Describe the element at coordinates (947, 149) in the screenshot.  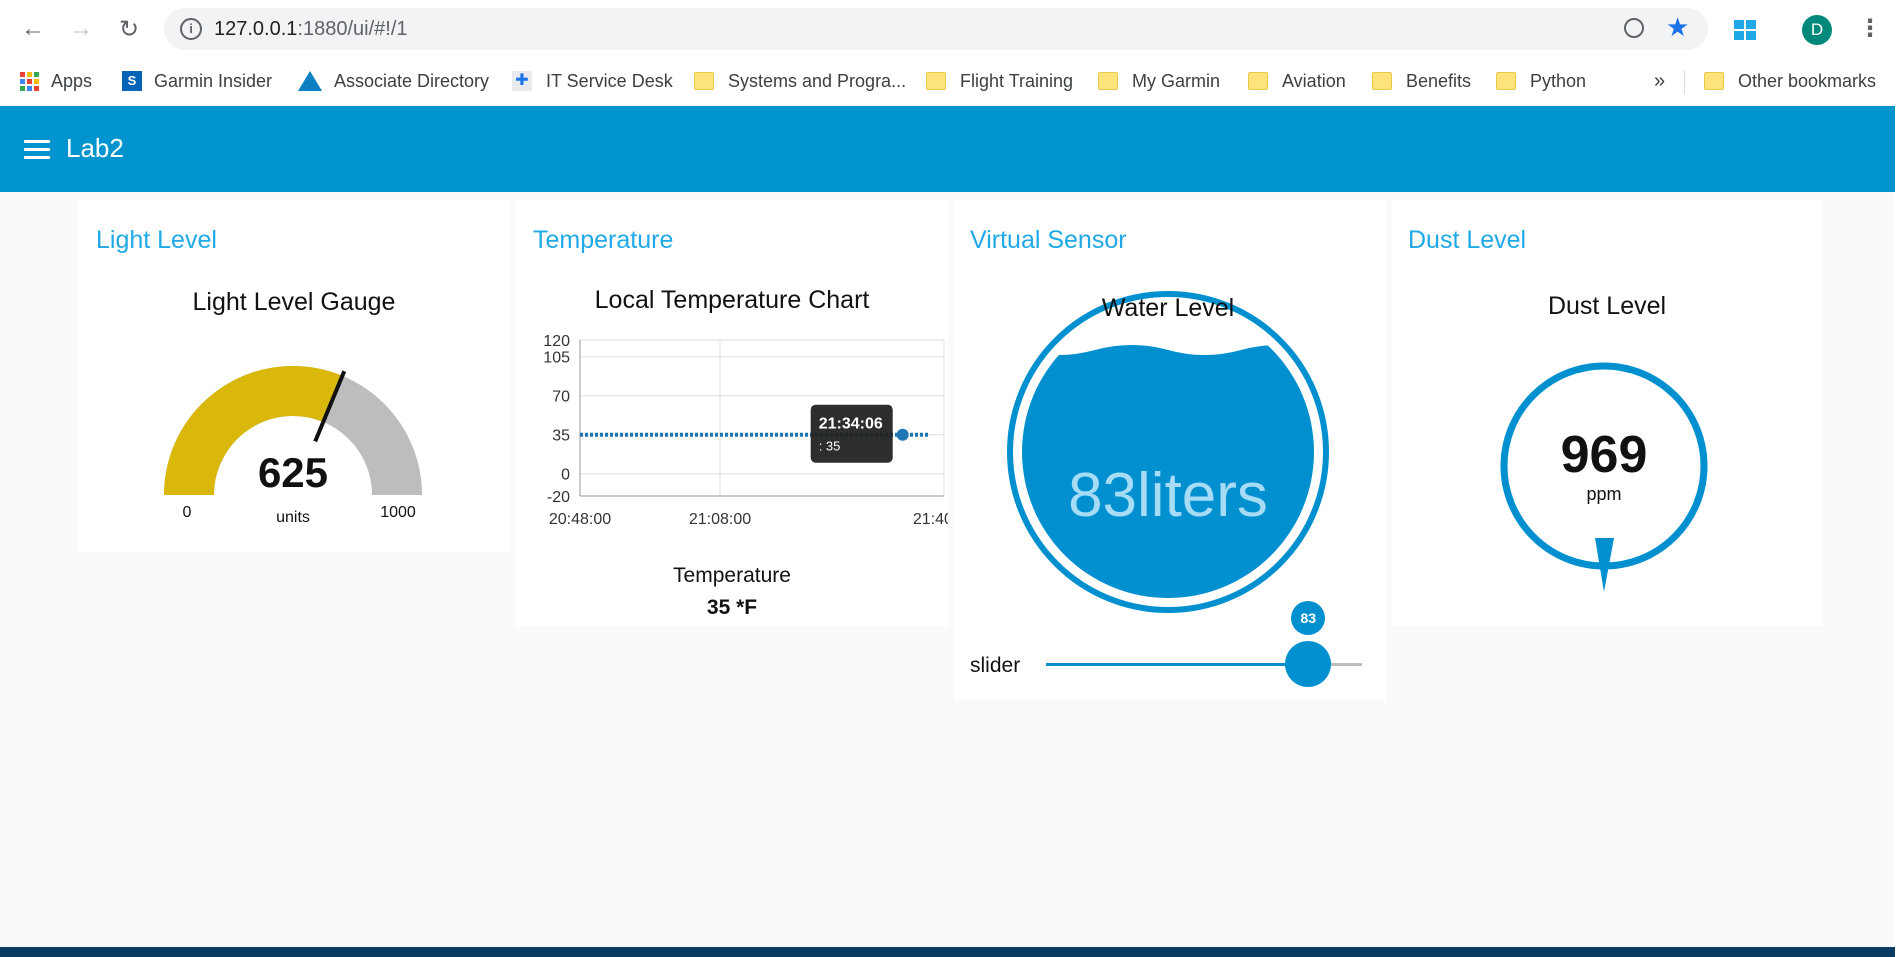
I see `dashboard-header: Lab2` at that location.